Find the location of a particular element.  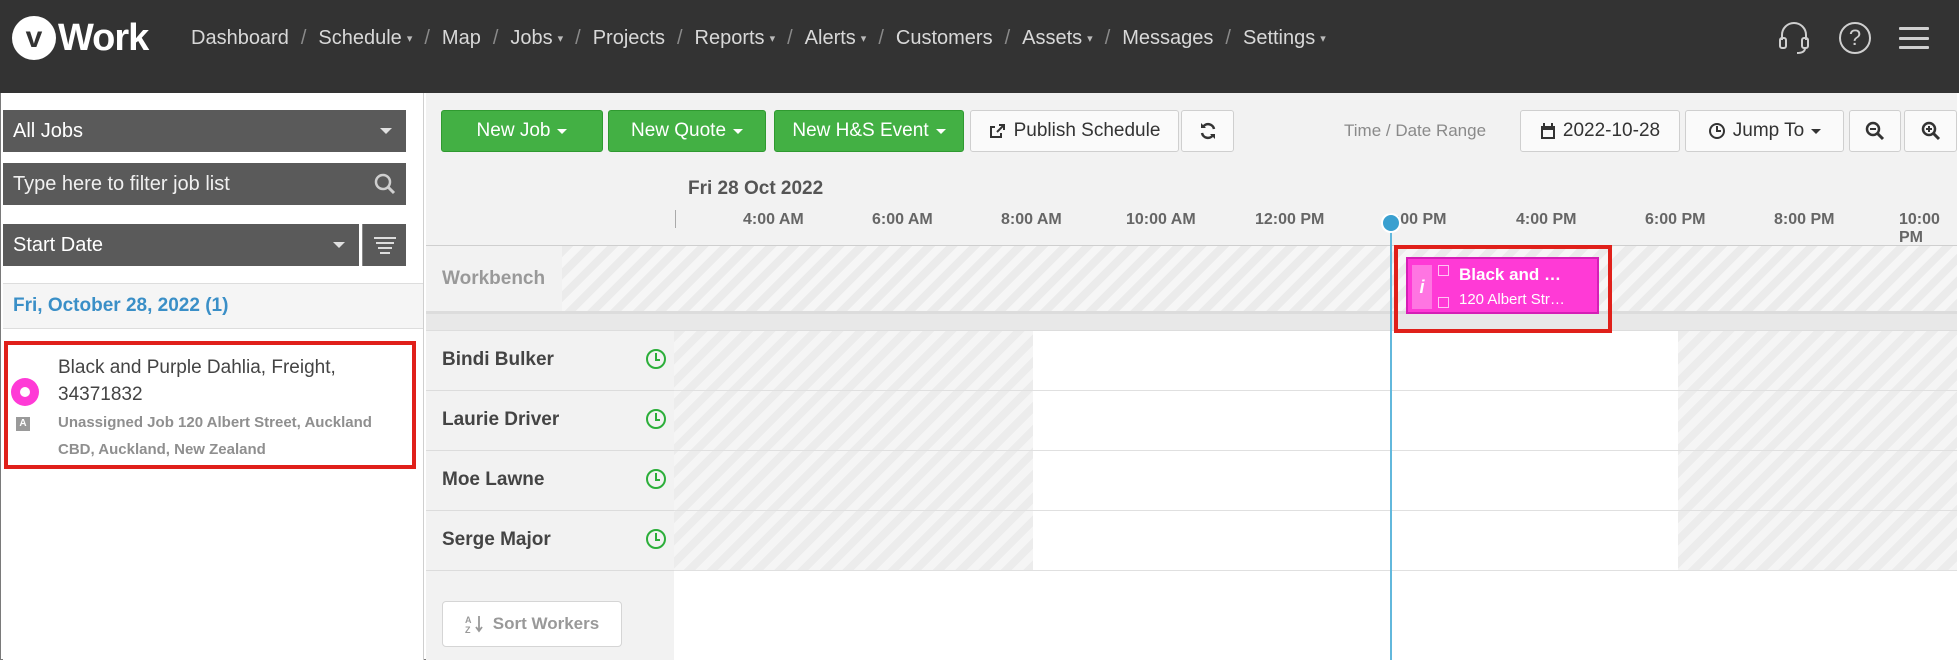

worker-row-laurie-driver: Laurie Driver is located at coordinates (550, 421).